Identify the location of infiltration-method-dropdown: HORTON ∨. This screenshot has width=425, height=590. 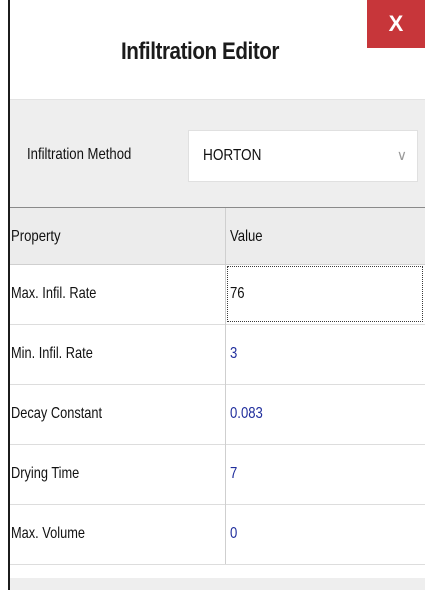
(303, 156).